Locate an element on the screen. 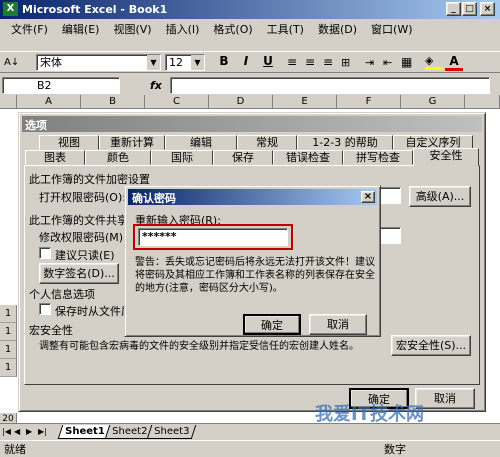 This screenshot has width=500, height=457. maximize-button: □ is located at coordinates (469, 9).